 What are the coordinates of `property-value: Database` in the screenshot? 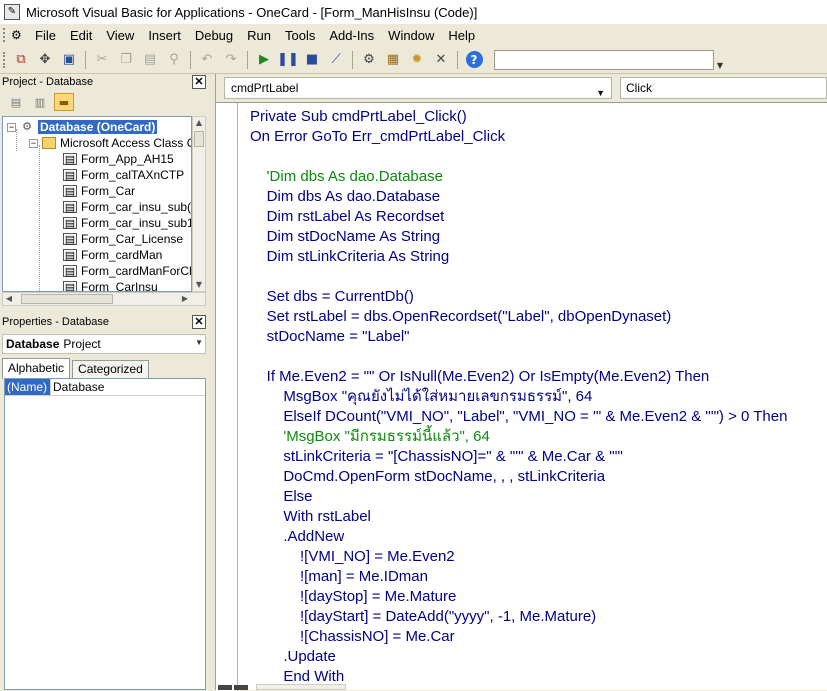 It's located at (77, 387).